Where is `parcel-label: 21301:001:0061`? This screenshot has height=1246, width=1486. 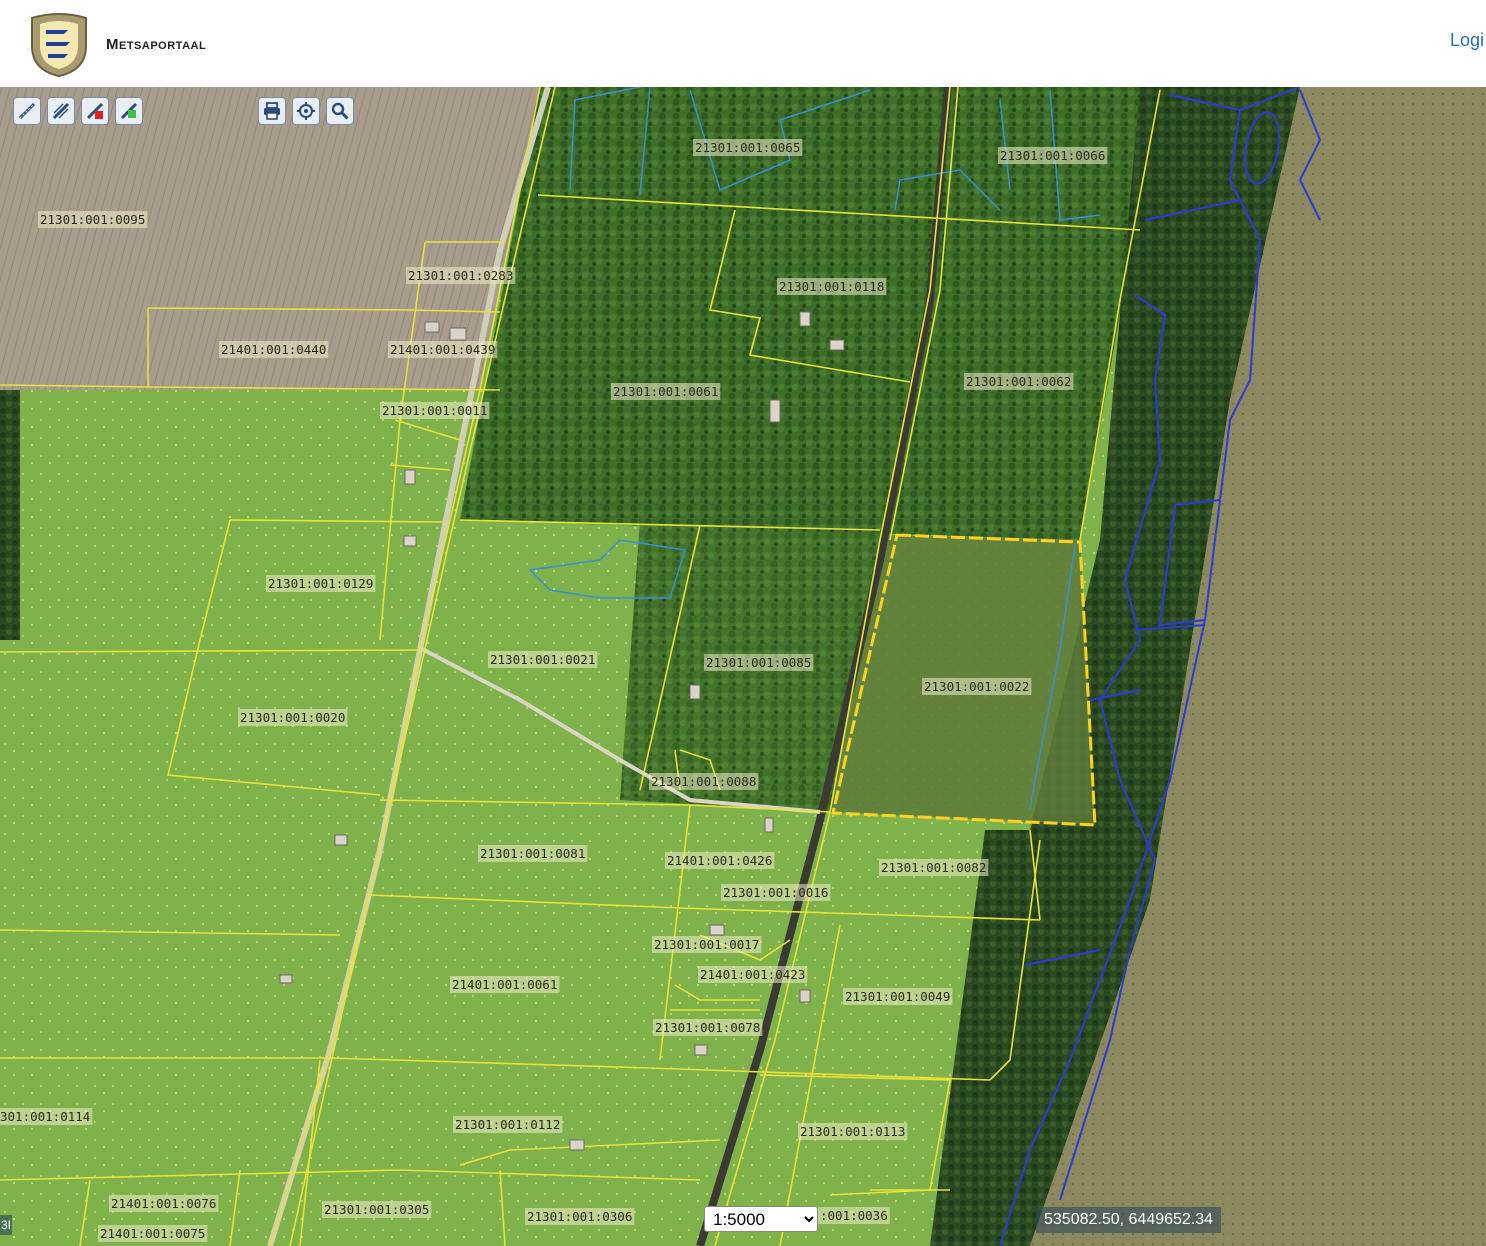 parcel-label: 21301:001:0061 is located at coordinates (665, 391).